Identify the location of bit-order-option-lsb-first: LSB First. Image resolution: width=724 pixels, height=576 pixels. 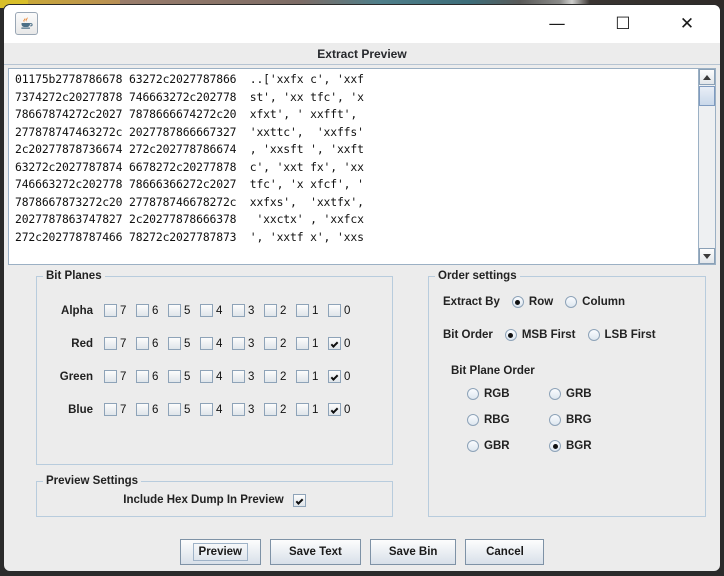
(621, 335).